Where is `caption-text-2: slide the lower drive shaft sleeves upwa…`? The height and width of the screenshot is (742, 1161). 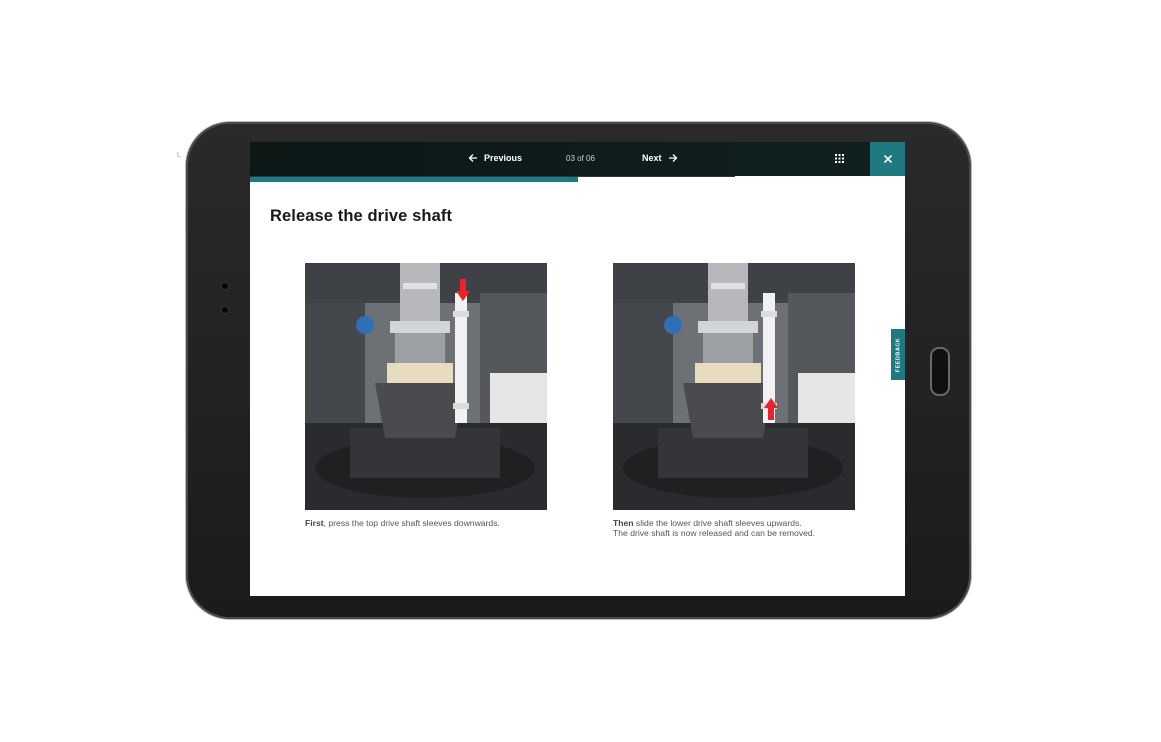
caption-text-2: slide the lower drive shaft sleeves upwa… is located at coordinates (717, 523).